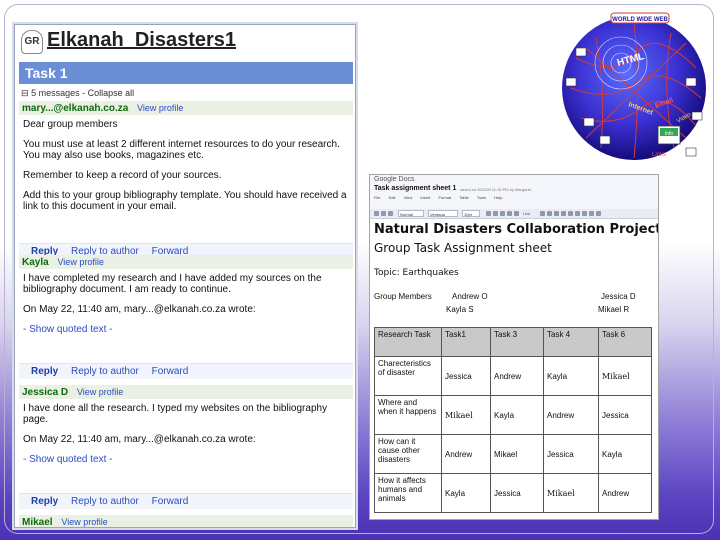 Image resolution: width=720 pixels, height=540 pixels. I want to click on table-cell: Where and when it happens, so click(408, 415).